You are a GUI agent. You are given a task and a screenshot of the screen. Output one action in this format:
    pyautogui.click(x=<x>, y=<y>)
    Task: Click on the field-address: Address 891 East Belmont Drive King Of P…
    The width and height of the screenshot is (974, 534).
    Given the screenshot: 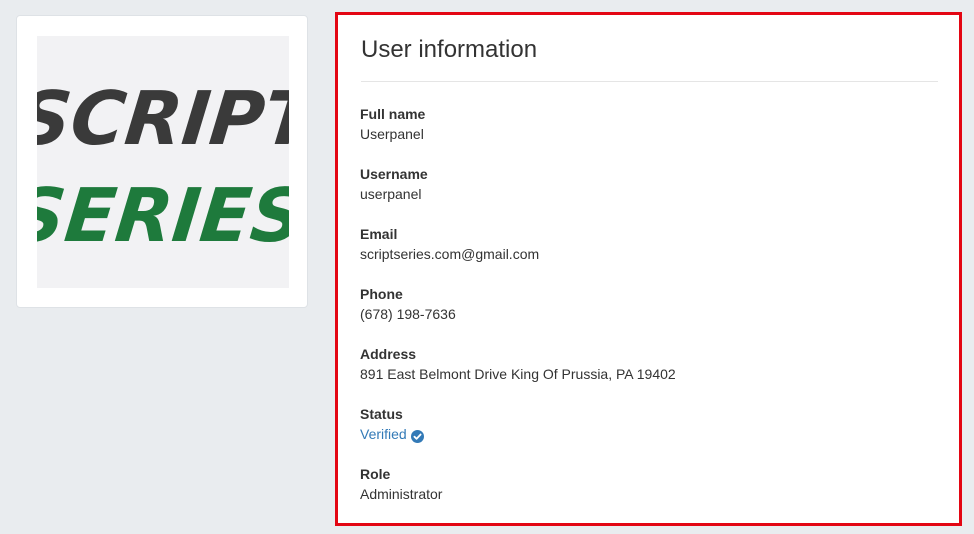 What is the action you would take?
    pyautogui.click(x=518, y=364)
    